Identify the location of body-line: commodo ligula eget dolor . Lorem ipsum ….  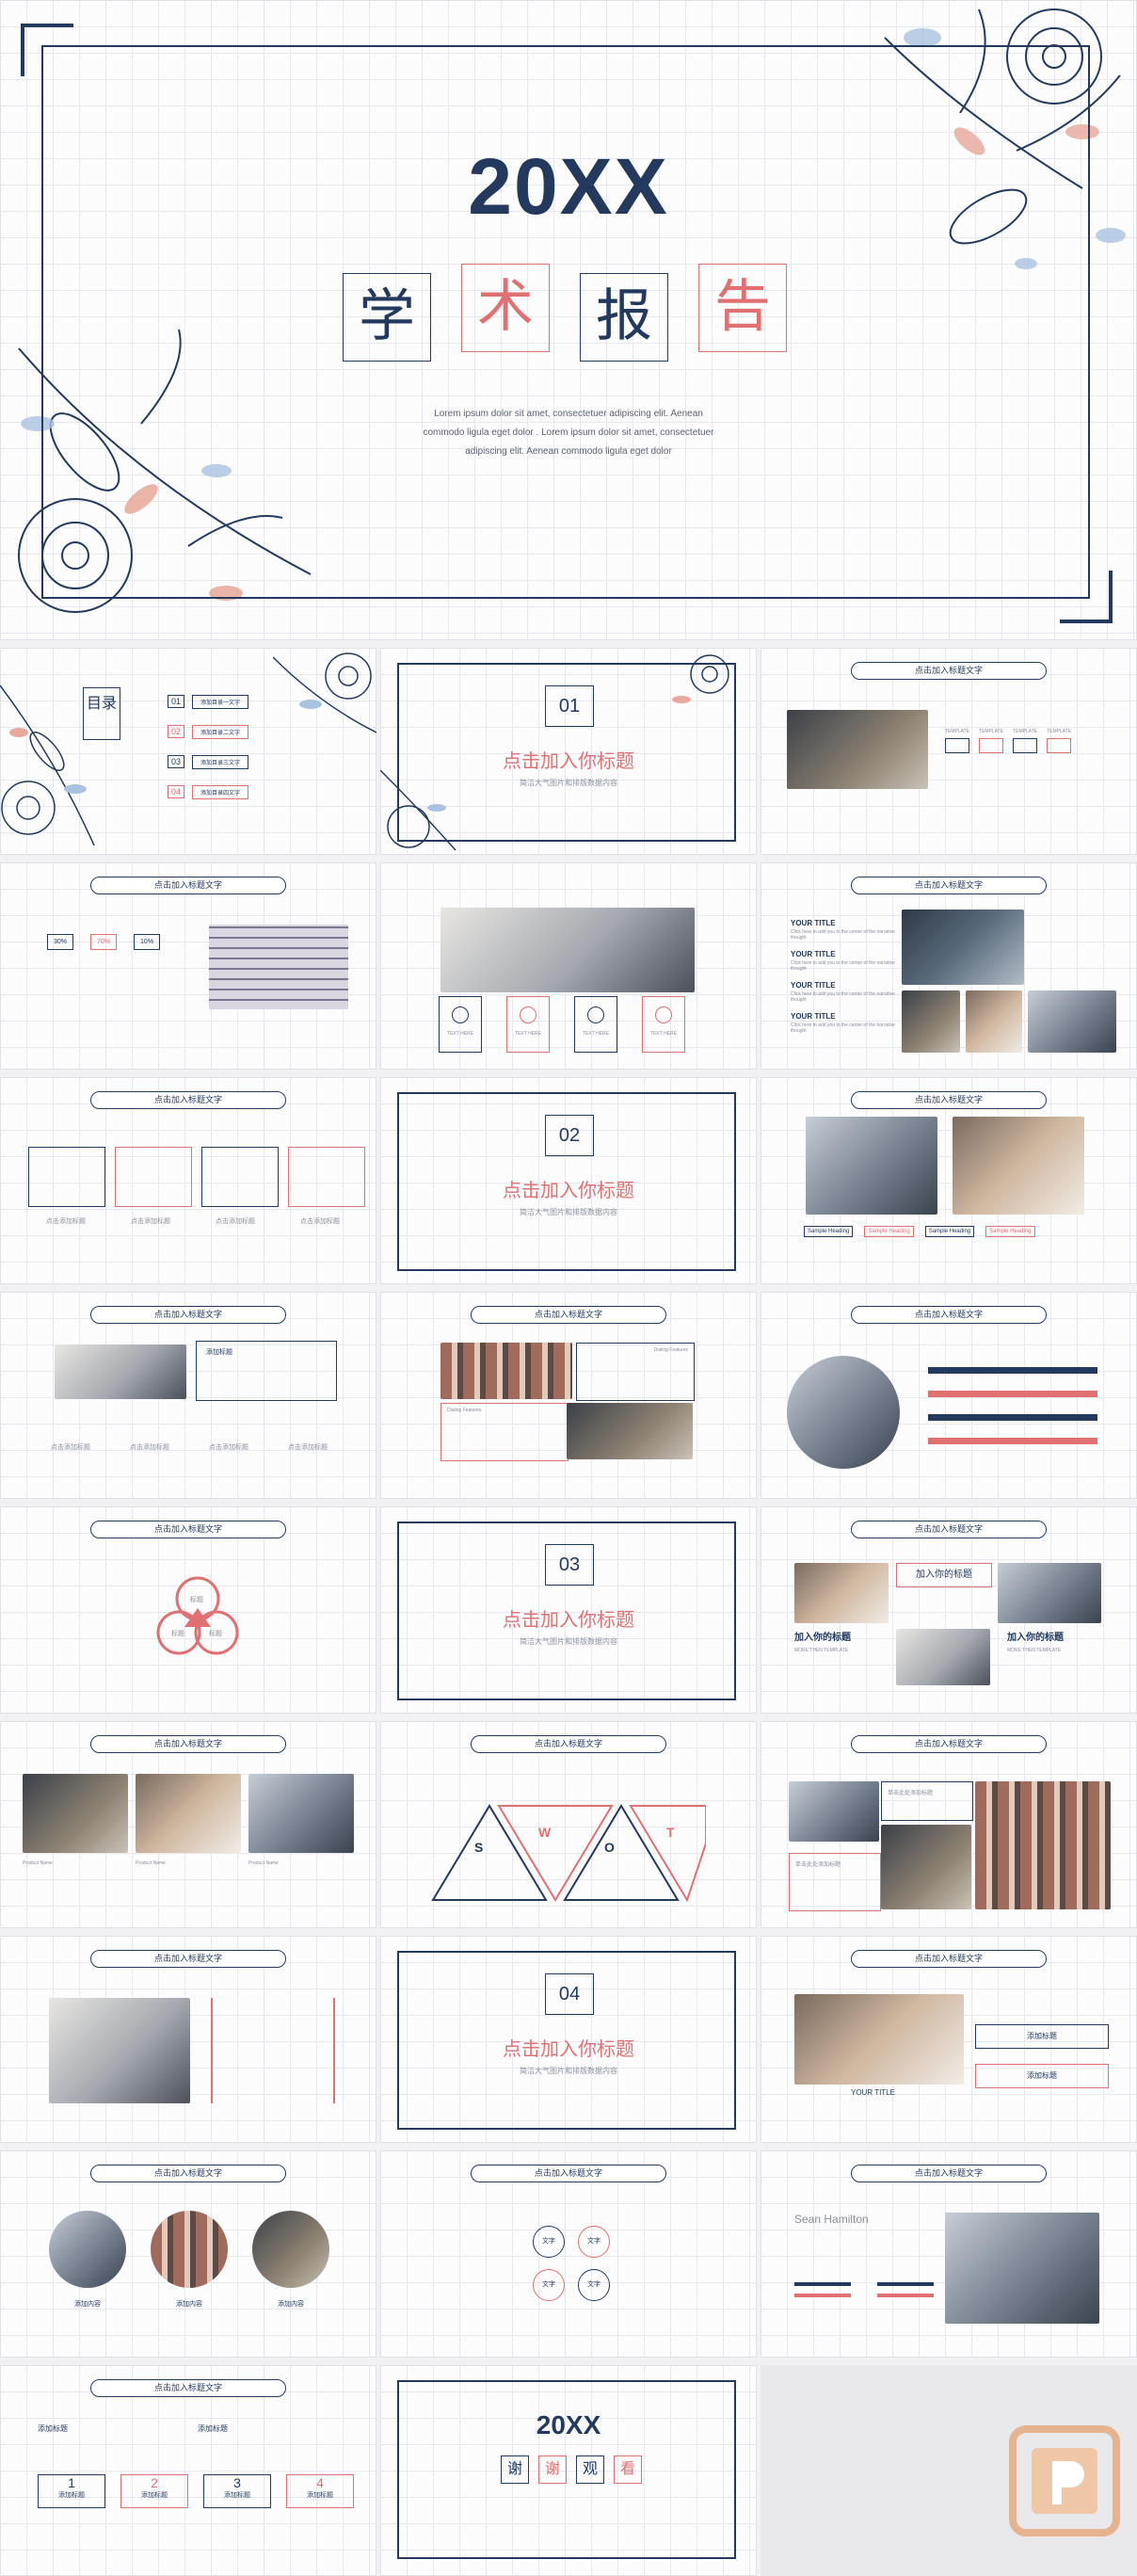
(569, 432).